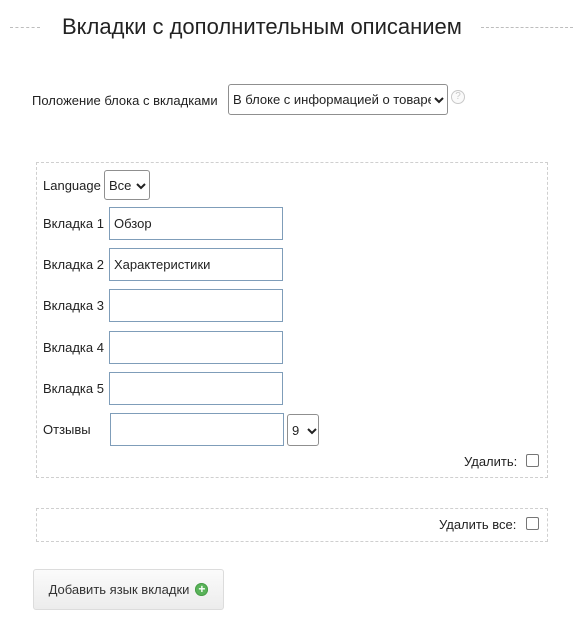  I want to click on delete-label: Удалить:, so click(491, 461).